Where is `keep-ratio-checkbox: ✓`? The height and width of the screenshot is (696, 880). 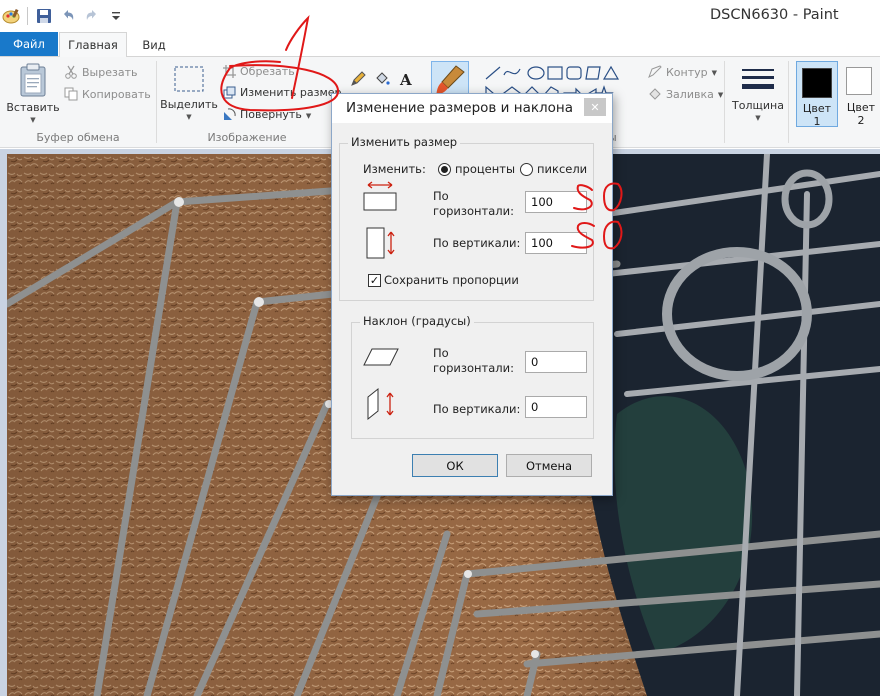
keep-ratio-checkbox: ✓ is located at coordinates (374, 280).